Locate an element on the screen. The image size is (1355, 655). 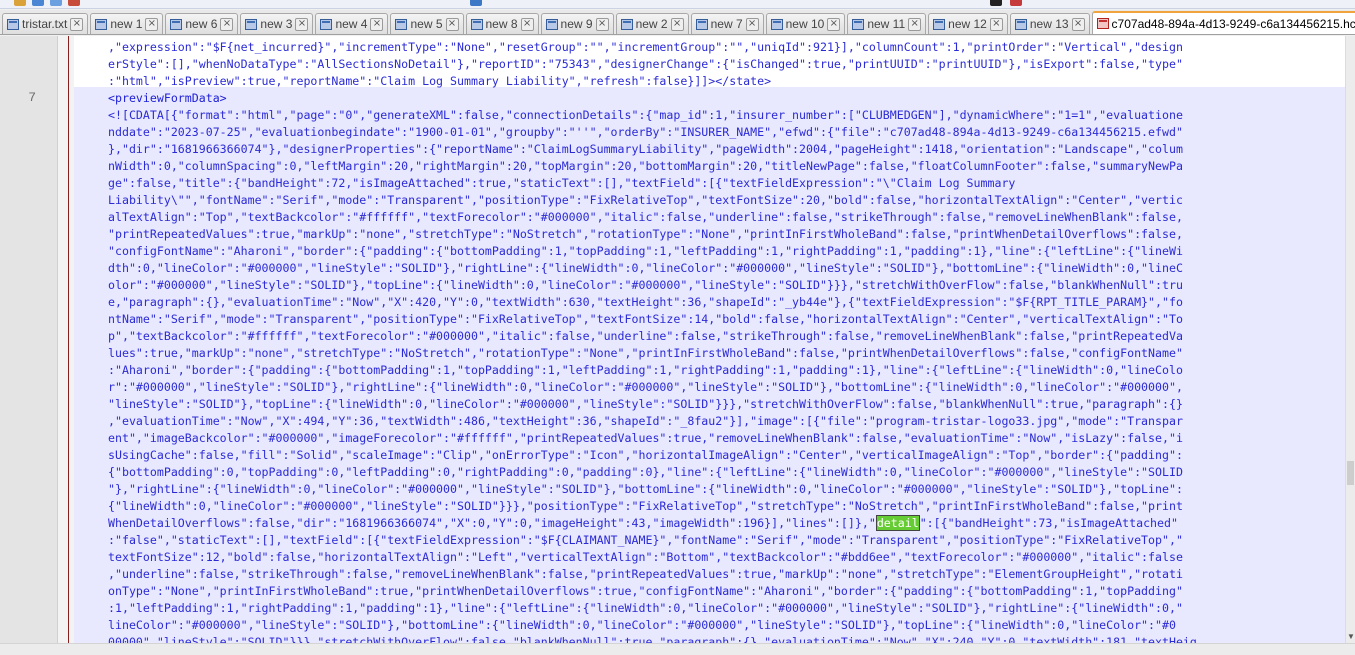
line-number-gutter: 7 is located at coordinates (29, 339).